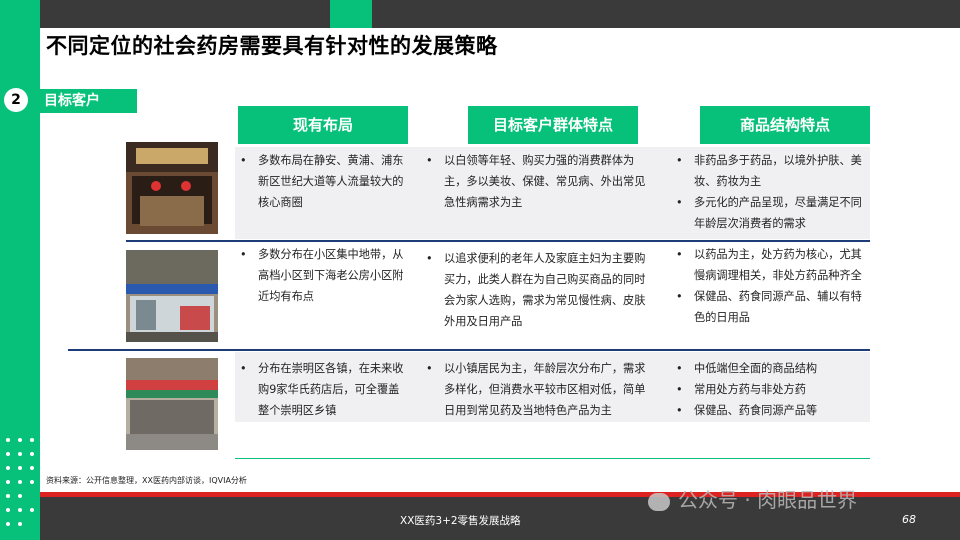 This screenshot has height=540, width=960. Describe the element at coordinates (772, 171) in the screenshot. I see `bullet-text: 非药品多于药品，以境外护肤、美妆、药妆为主` at that location.